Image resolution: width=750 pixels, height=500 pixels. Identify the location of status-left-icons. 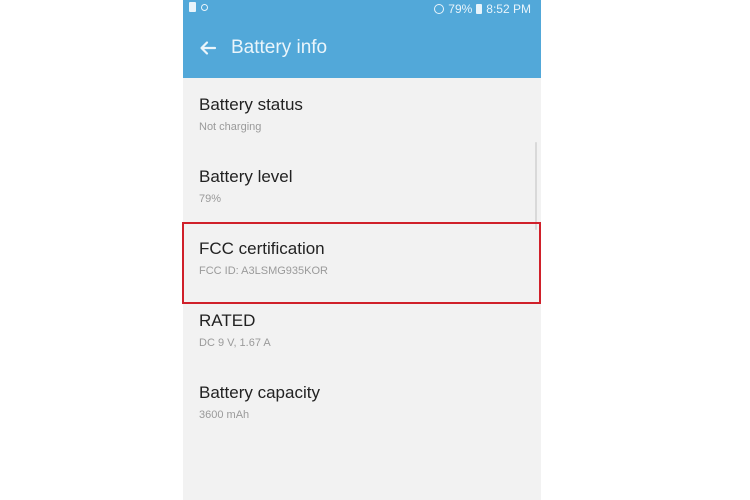
(198, 7).